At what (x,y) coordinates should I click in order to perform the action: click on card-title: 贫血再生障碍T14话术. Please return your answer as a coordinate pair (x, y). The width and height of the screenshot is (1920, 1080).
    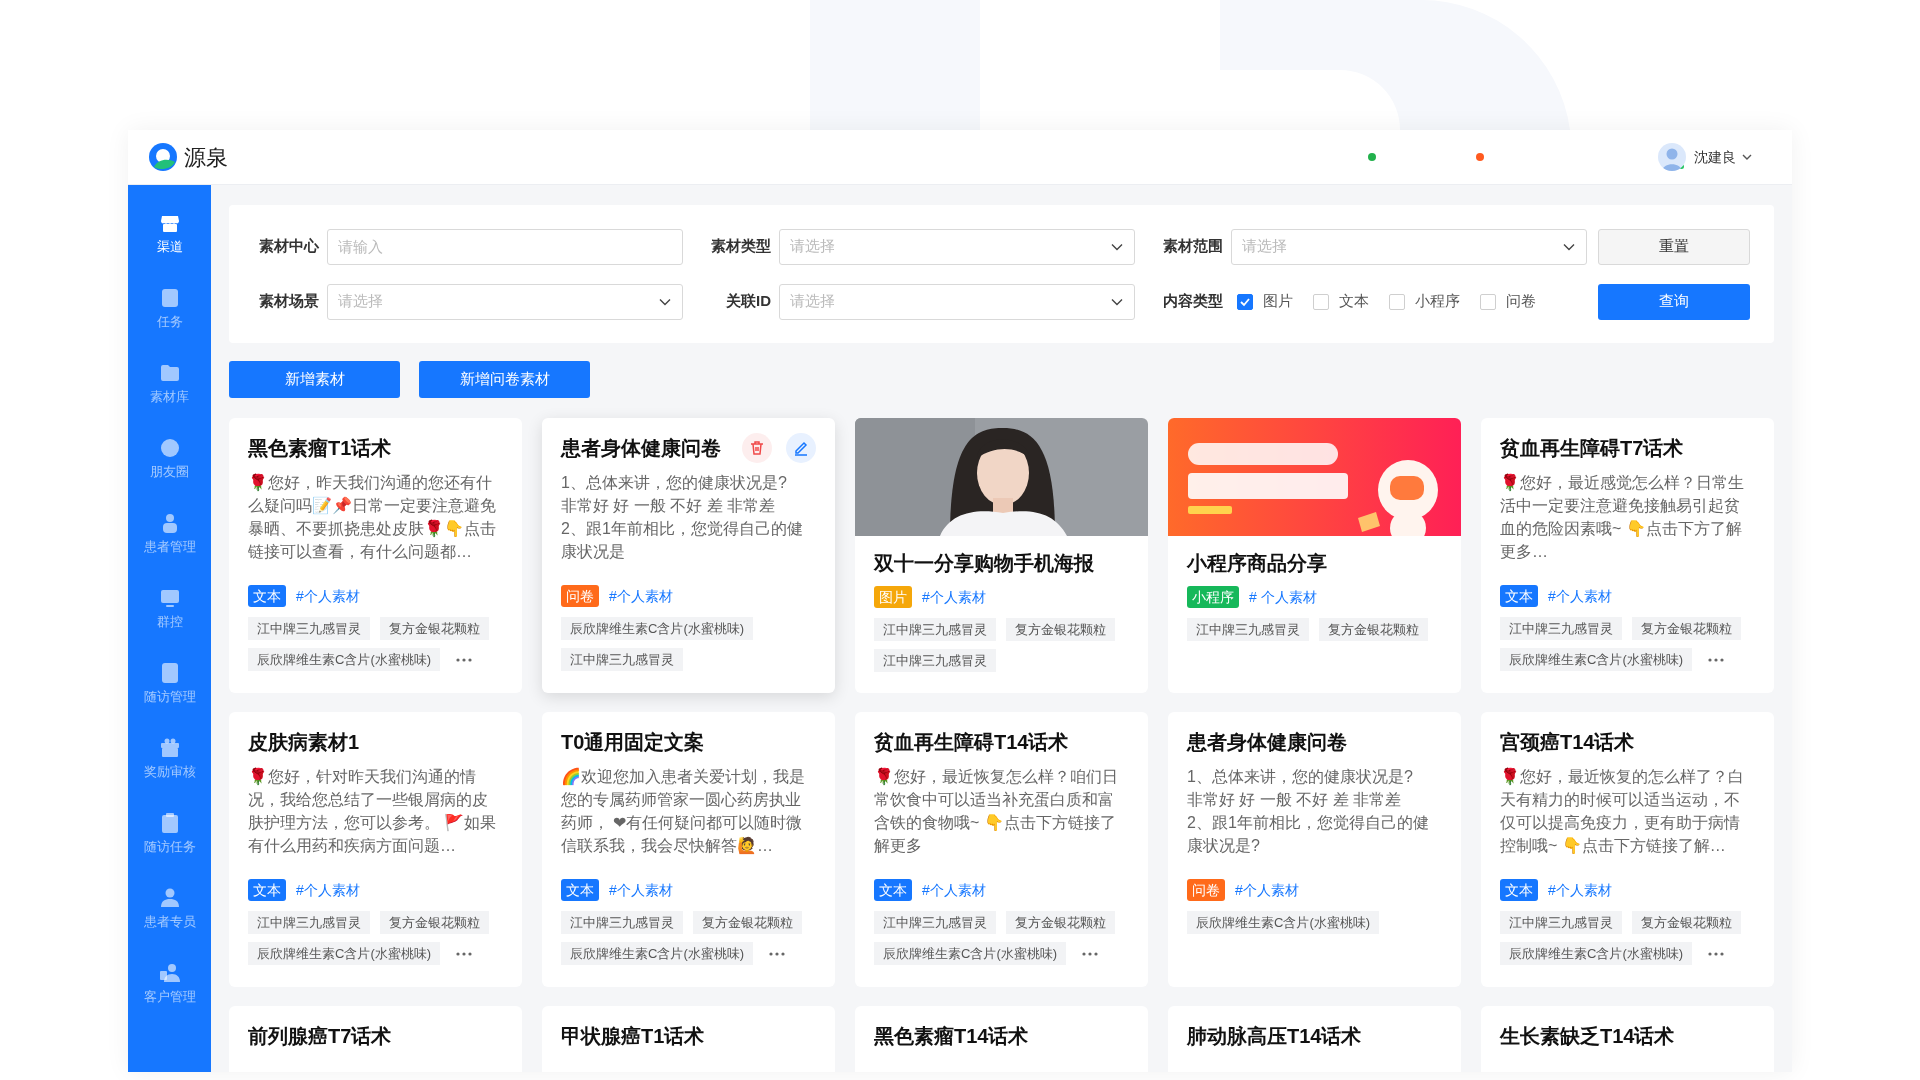
    Looking at the image, I should click on (972, 742).